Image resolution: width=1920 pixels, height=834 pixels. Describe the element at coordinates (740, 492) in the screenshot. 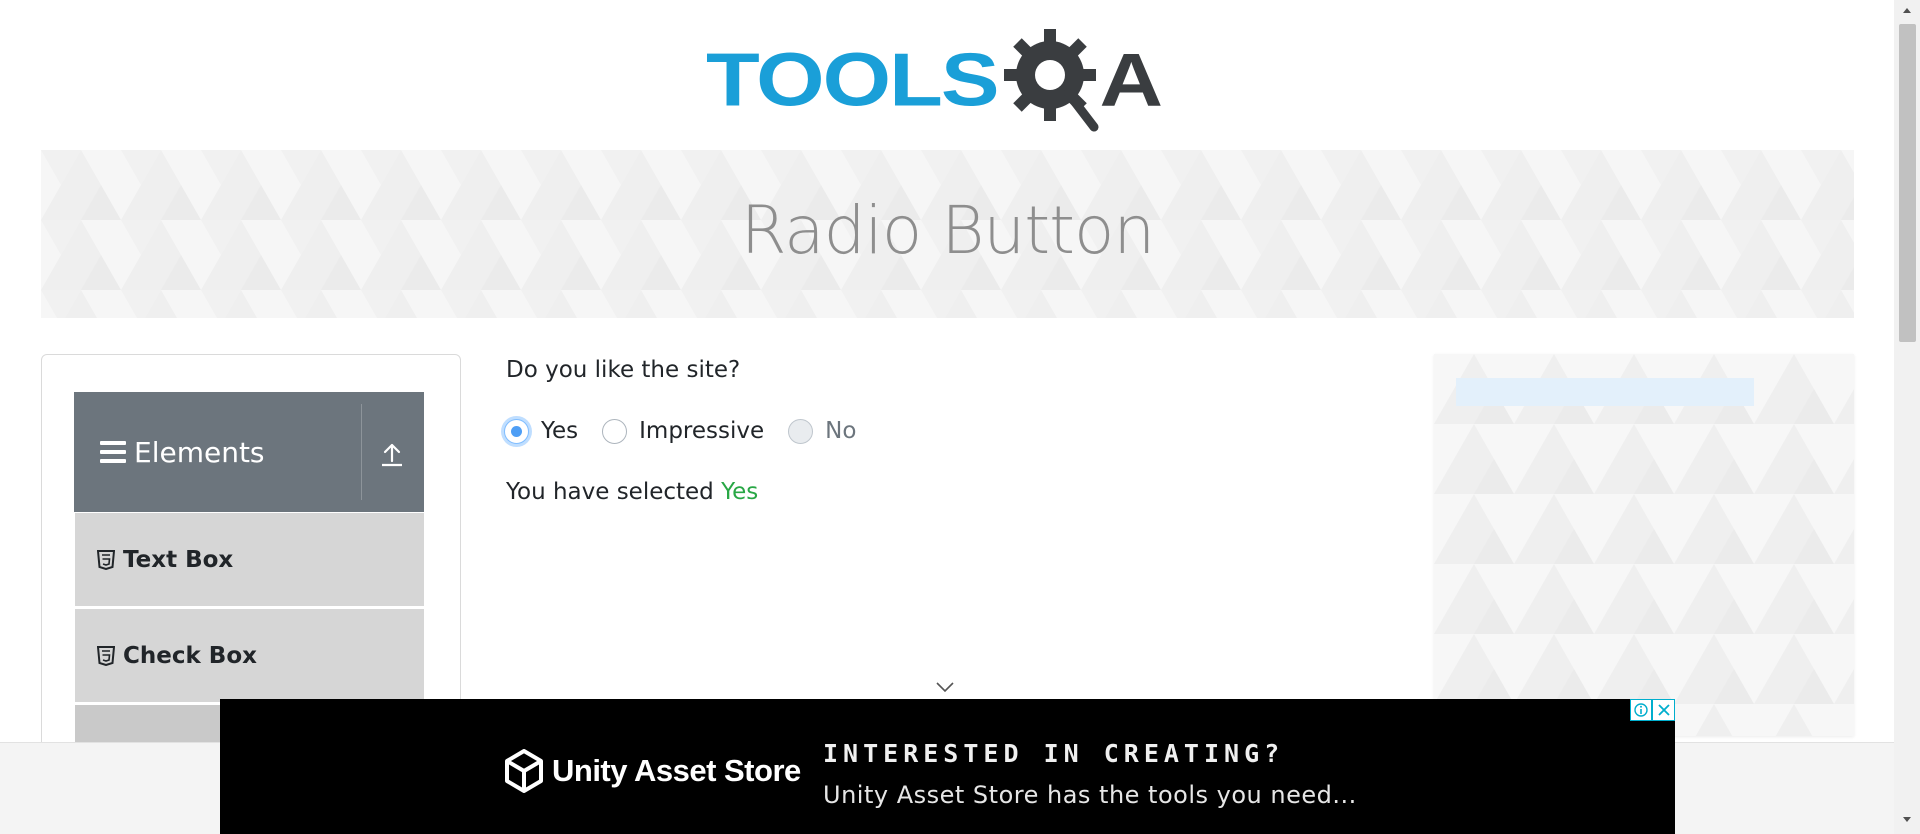

I see `result-value: Yes` at that location.